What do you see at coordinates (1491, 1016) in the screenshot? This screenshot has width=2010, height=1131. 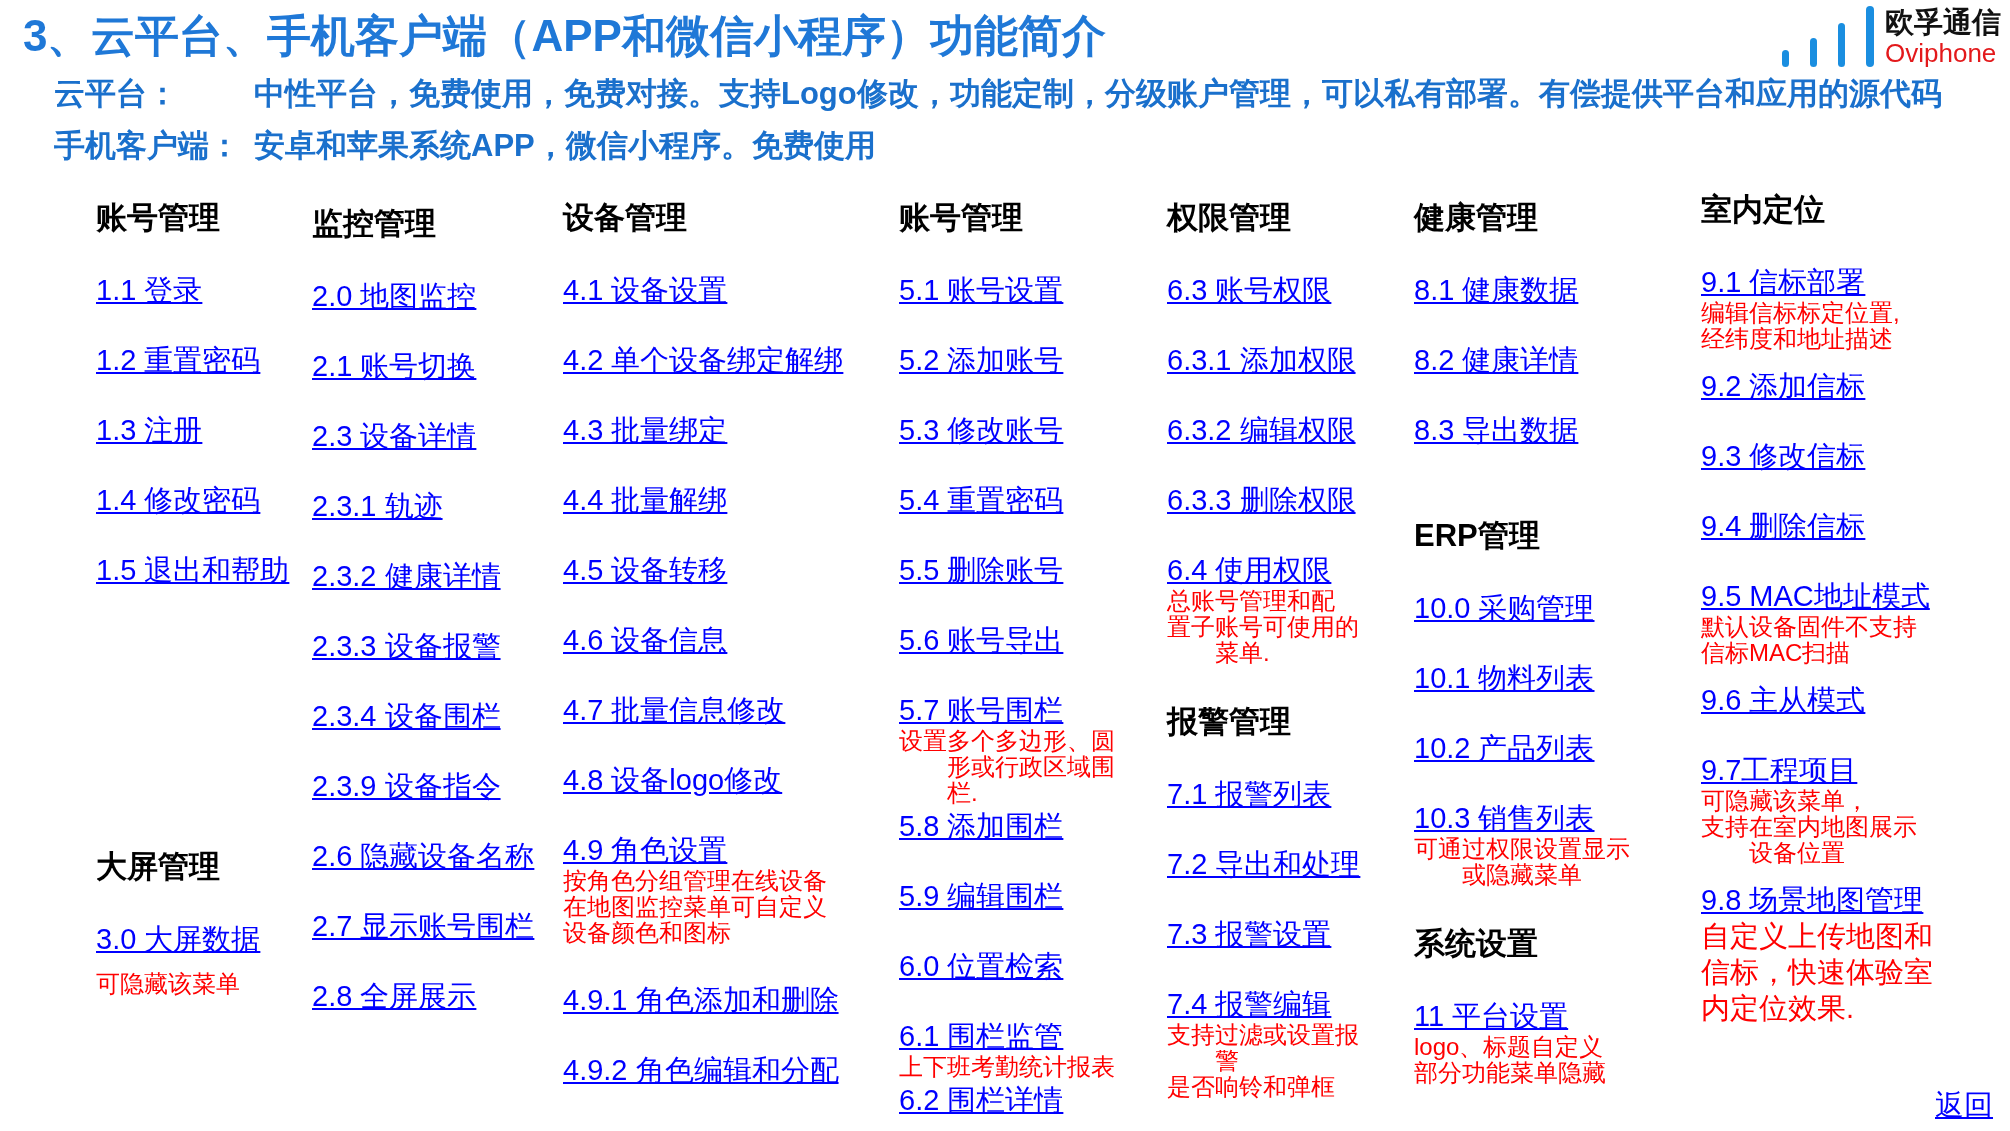 I see `menu-link: 11 平台设置` at bounding box center [1491, 1016].